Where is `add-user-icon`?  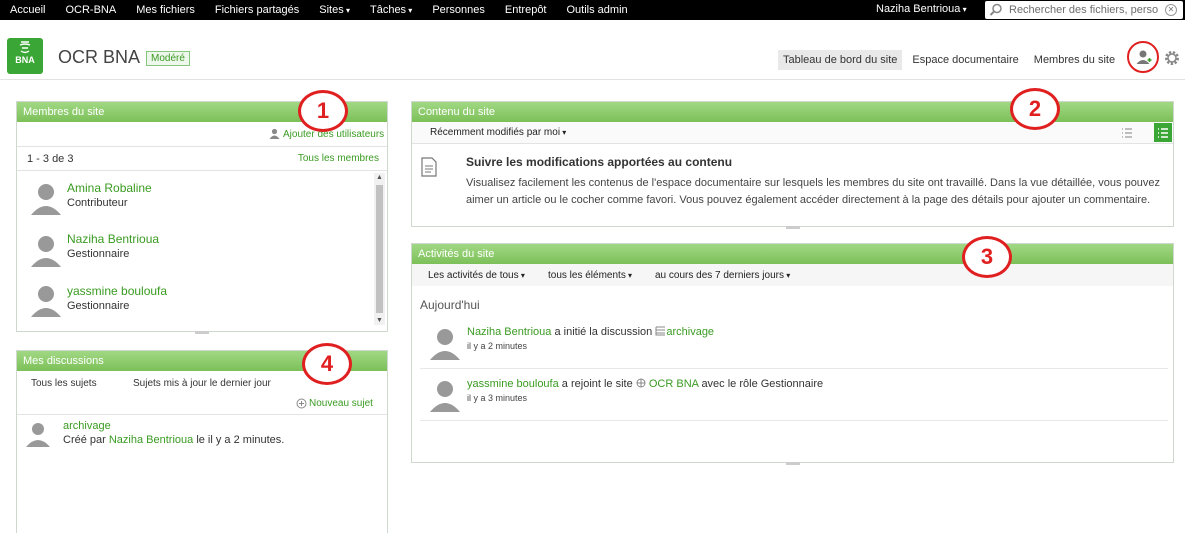
add-user-icon is located at coordinates (1144, 57).